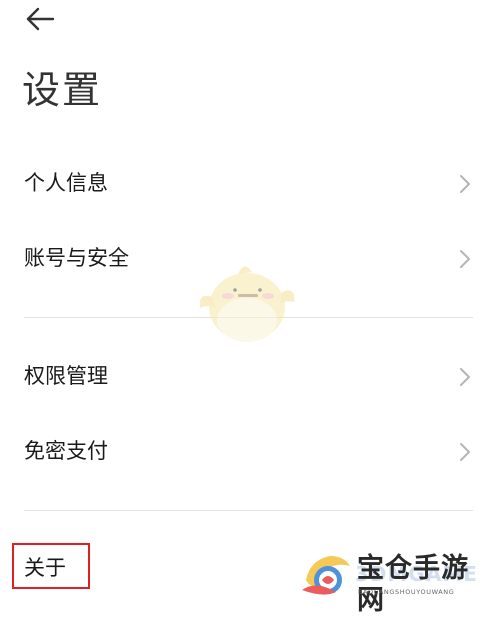 The width and height of the screenshot is (491, 617). I want to click on page-title: 设置, so click(62, 90).